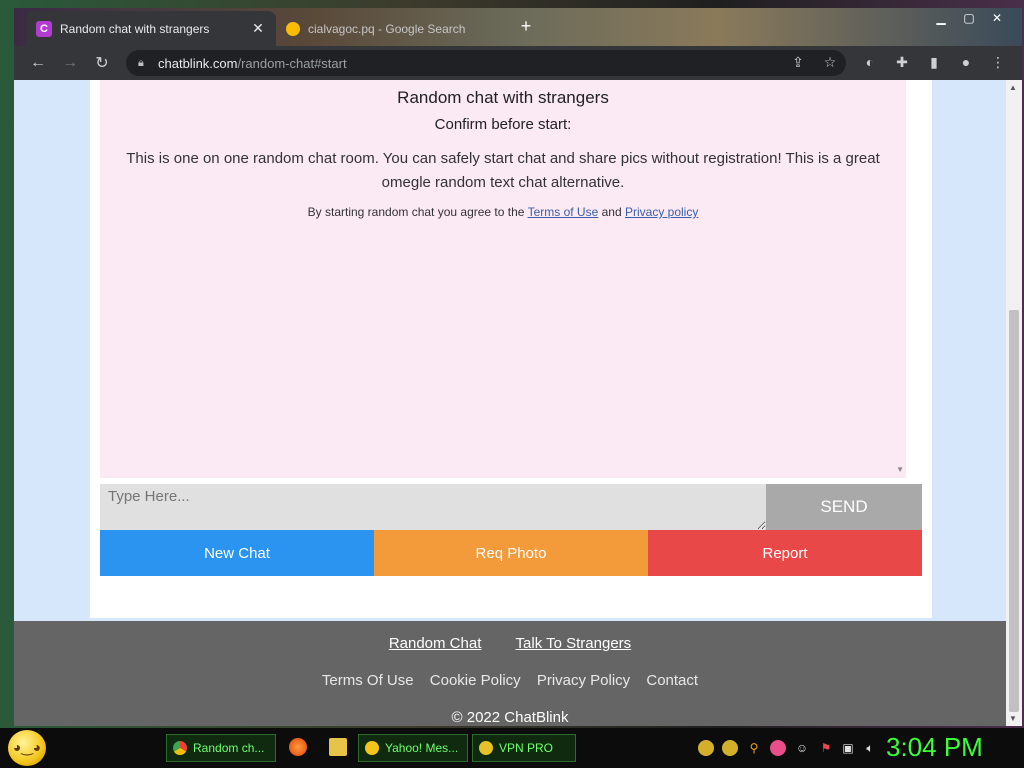  Describe the element at coordinates (870, 62) in the screenshot. I see `profile-extension-icon: ◐` at that location.